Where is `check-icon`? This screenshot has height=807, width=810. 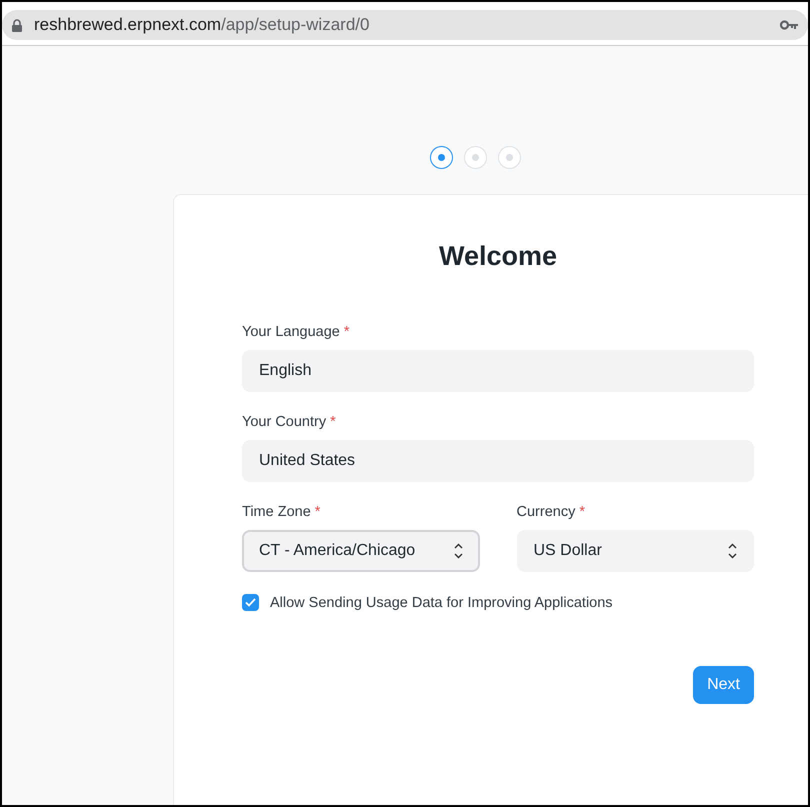
check-icon is located at coordinates (250, 602).